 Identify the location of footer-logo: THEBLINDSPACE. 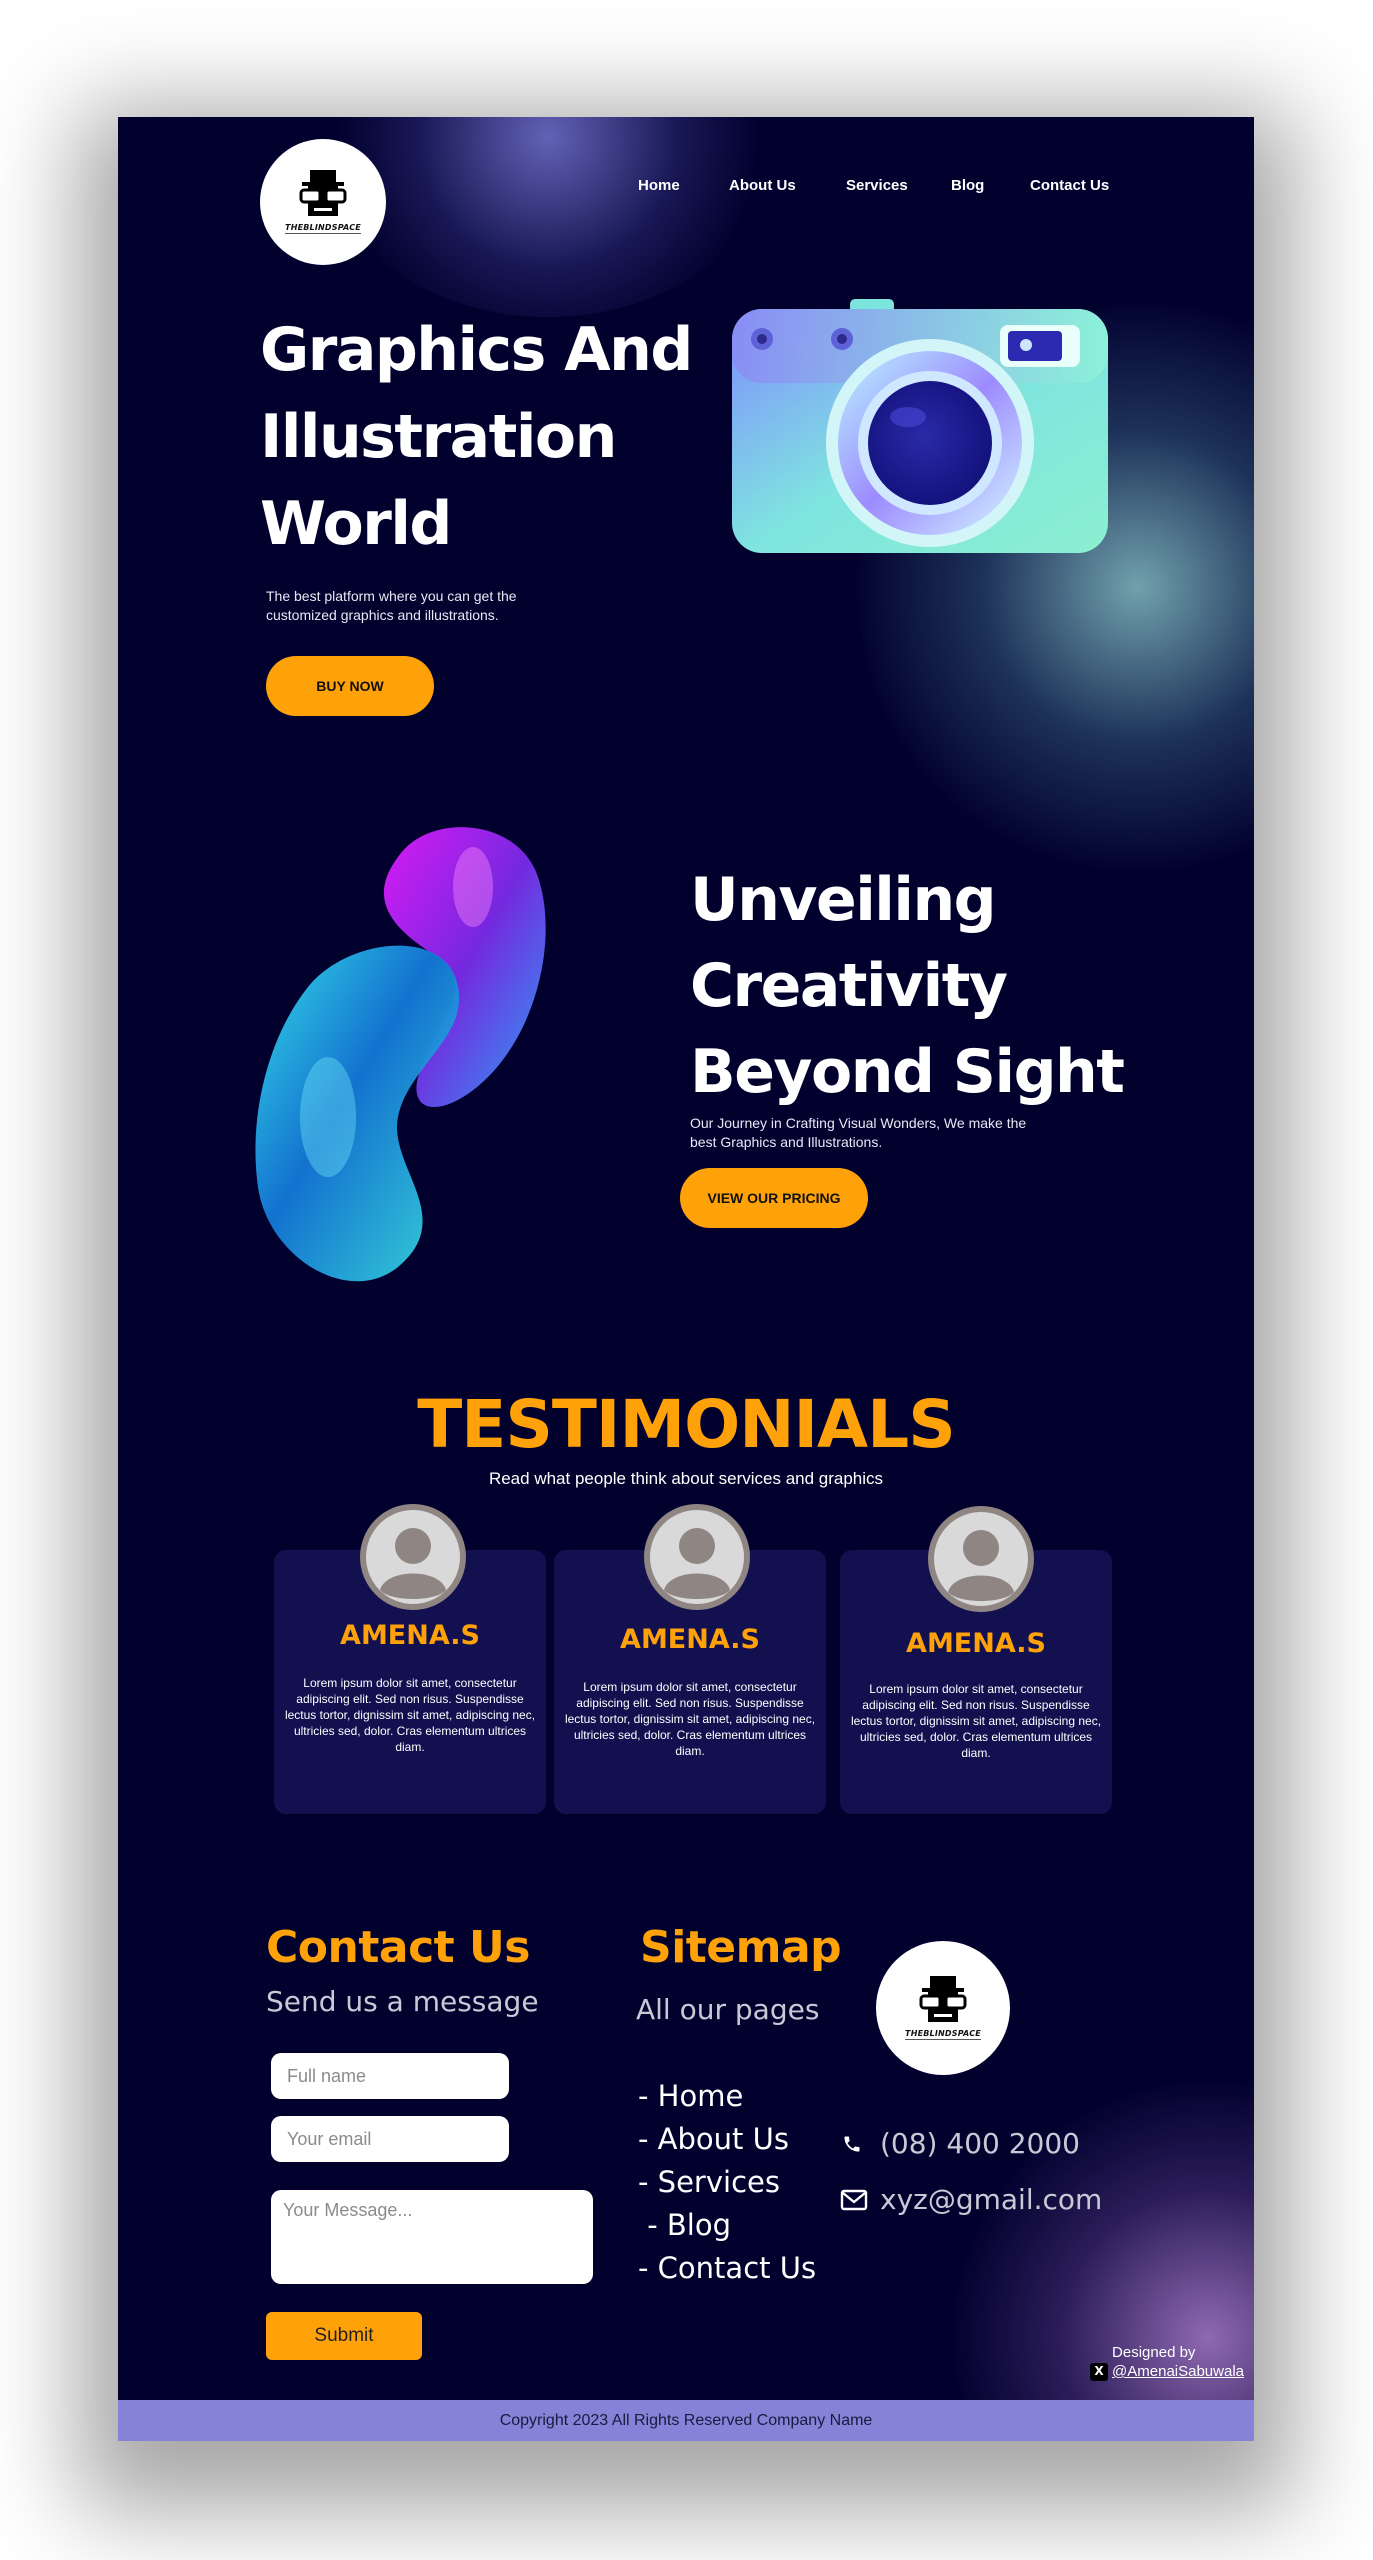
(943, 2008).